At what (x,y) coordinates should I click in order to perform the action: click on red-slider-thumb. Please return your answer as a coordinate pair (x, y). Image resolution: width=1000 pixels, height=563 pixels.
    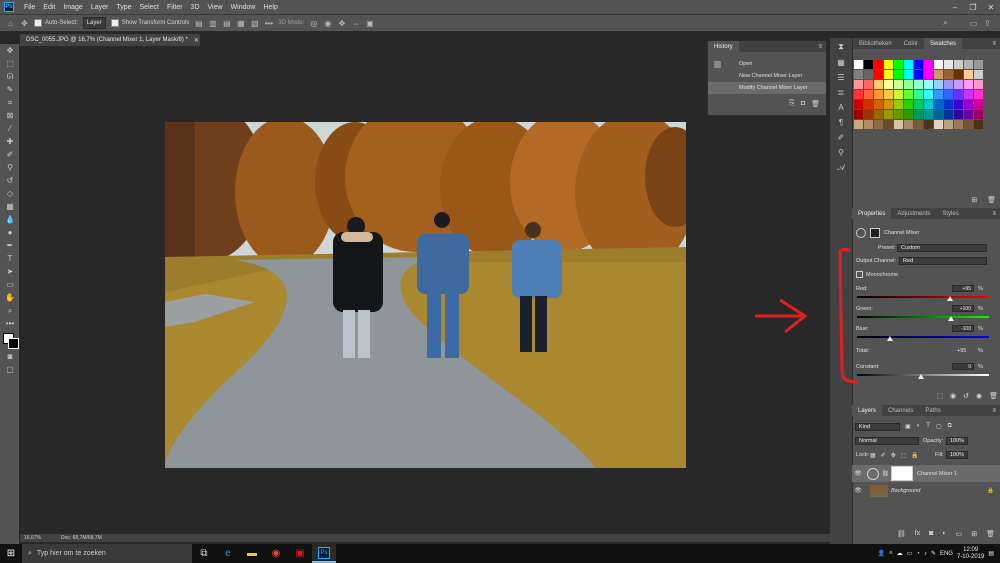
    Looking at the image, I should click on (950, 298).